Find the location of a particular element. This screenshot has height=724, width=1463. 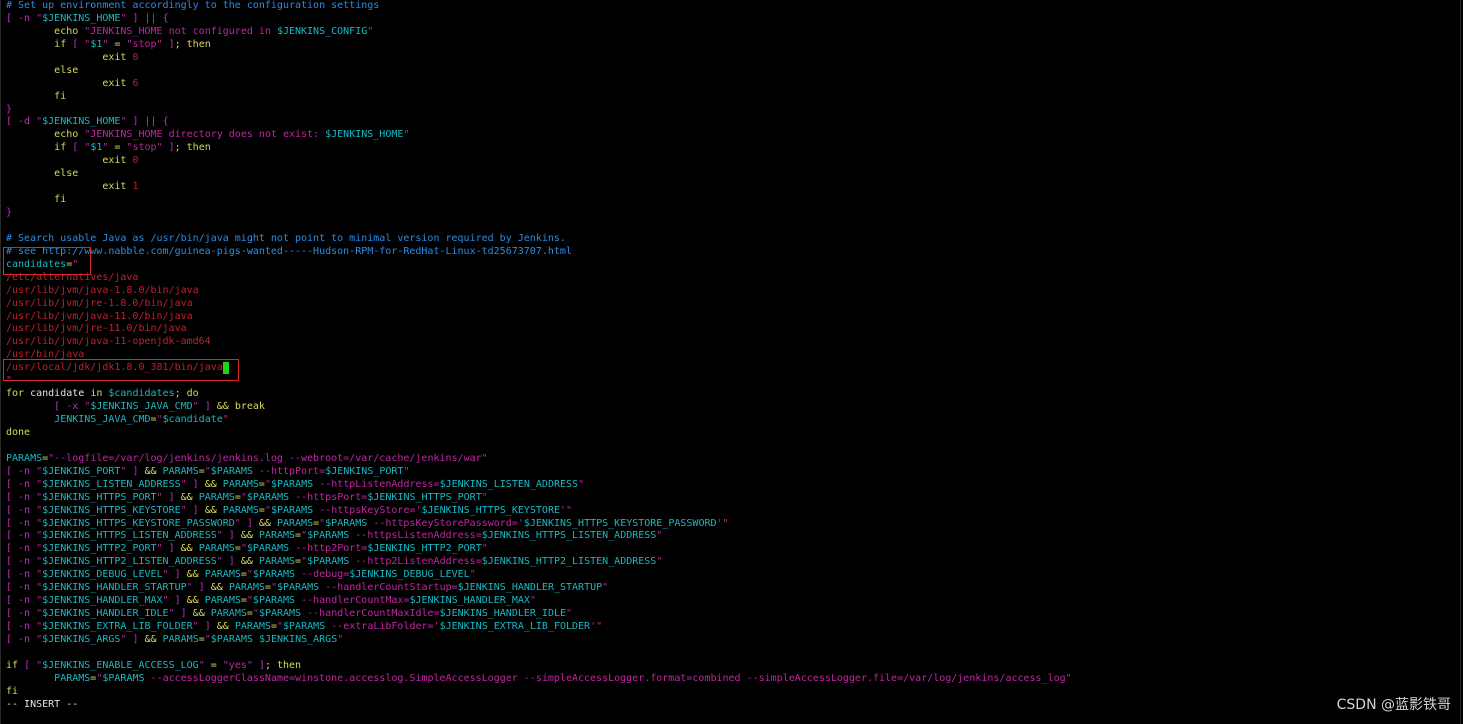

code-token: 6 is located at coordinates (135, 83).